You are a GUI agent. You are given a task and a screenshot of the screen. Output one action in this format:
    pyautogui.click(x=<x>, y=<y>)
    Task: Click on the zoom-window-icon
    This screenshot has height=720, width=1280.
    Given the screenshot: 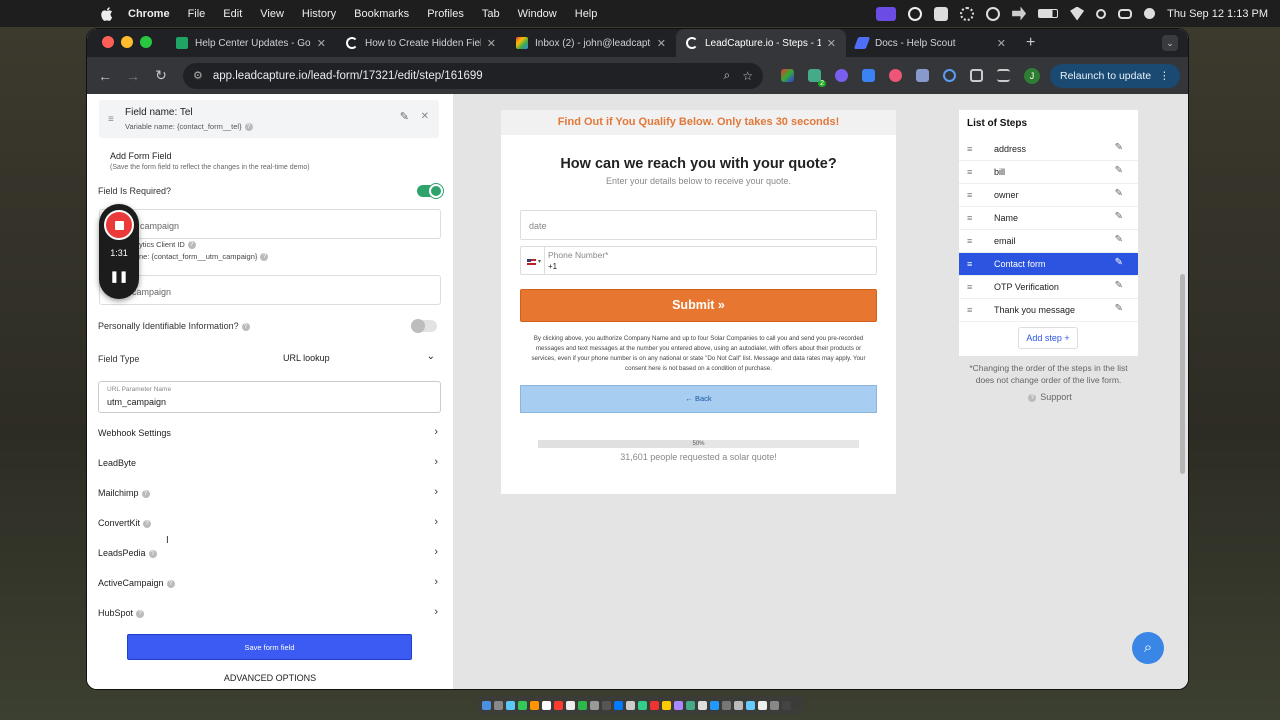 What is the action you would take?
    pyautogui.click(x=146, y=42)
    